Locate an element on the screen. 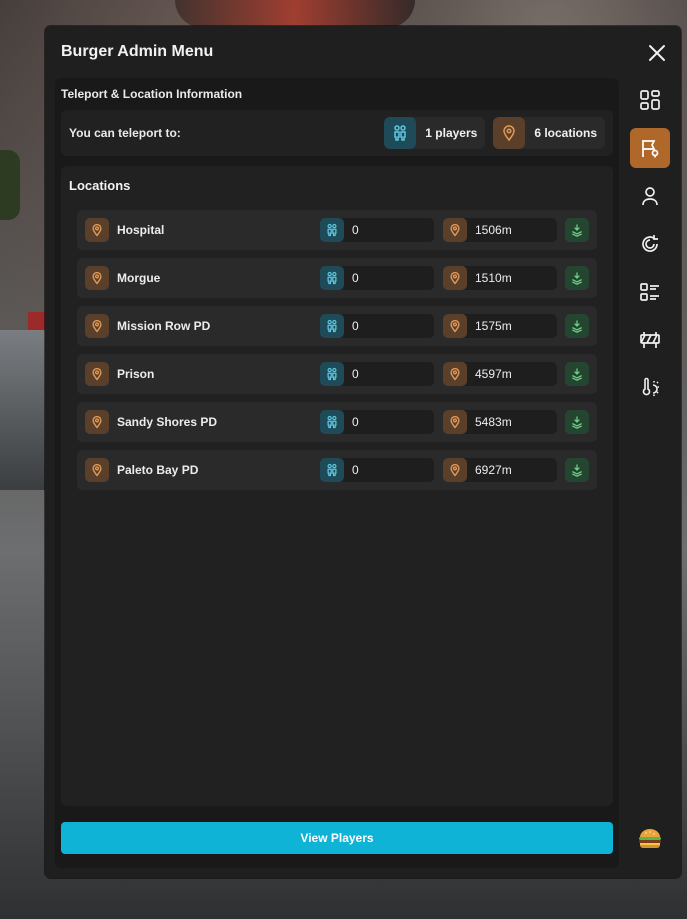 The height and width of the screenshot is (919, 687). location-name: Paleto Bay PD is located at coordinates (158, 470).